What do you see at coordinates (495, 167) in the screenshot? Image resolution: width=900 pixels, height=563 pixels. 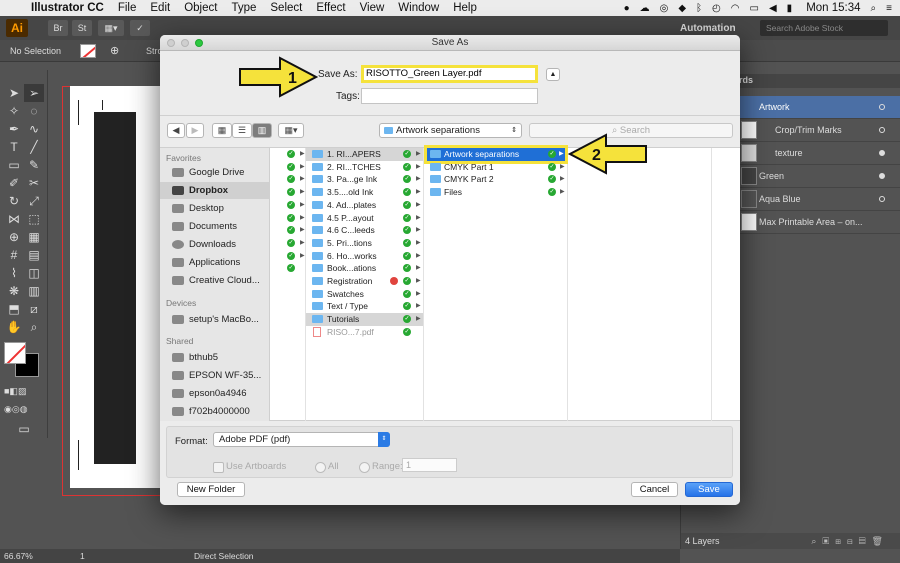 I see `list-item: CMYK Part 1 ✓ ▶` at bounding box center [495, 167].